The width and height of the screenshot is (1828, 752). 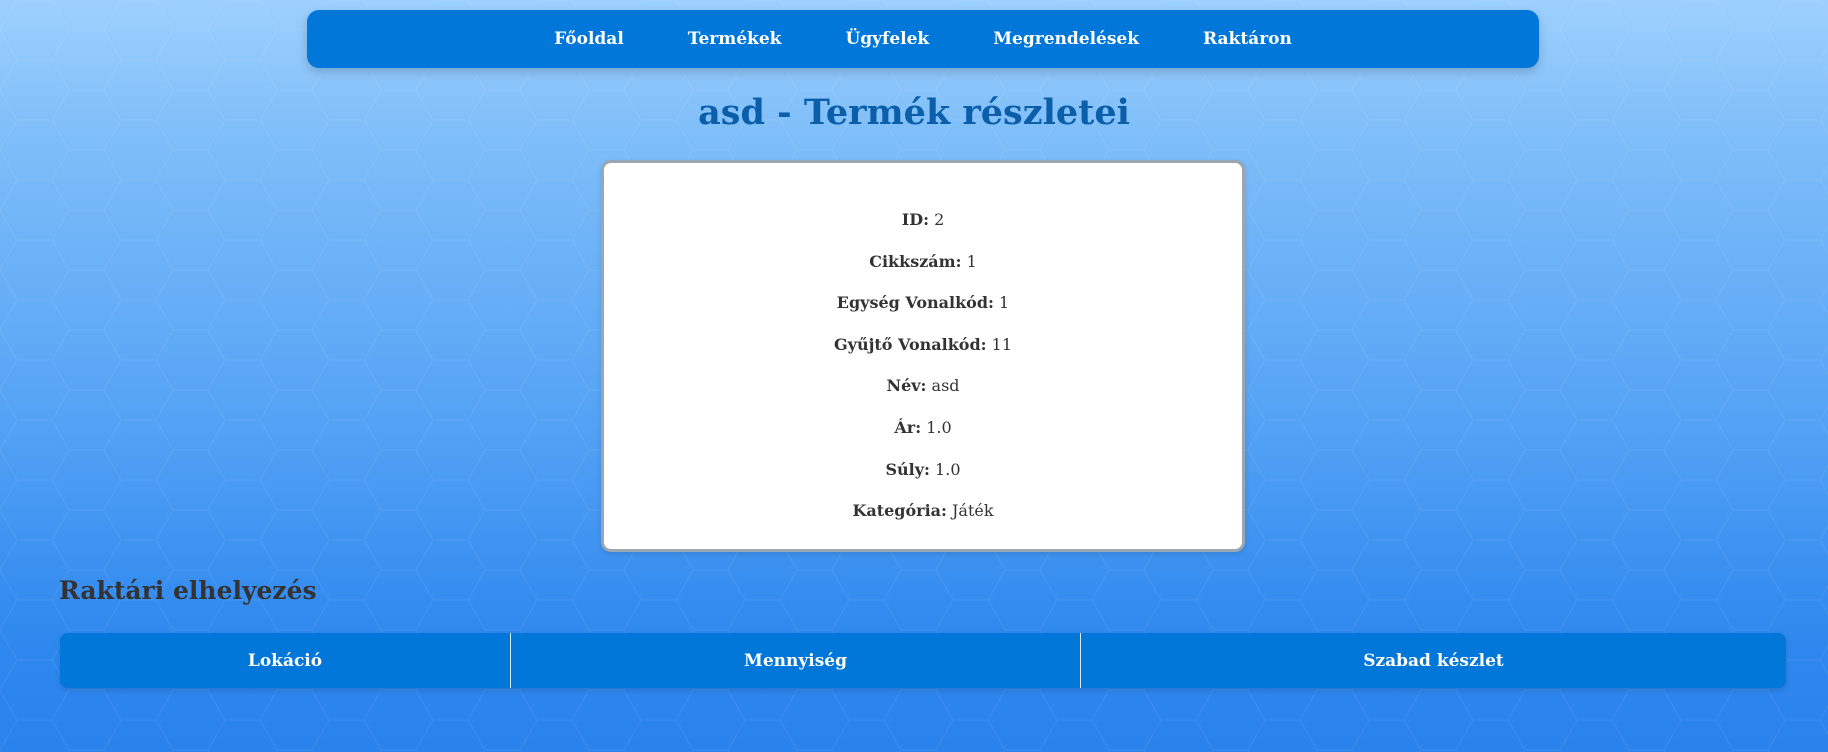 I want to click on nav-link-orders: Megrendelések, so click(x=1066, y=39).